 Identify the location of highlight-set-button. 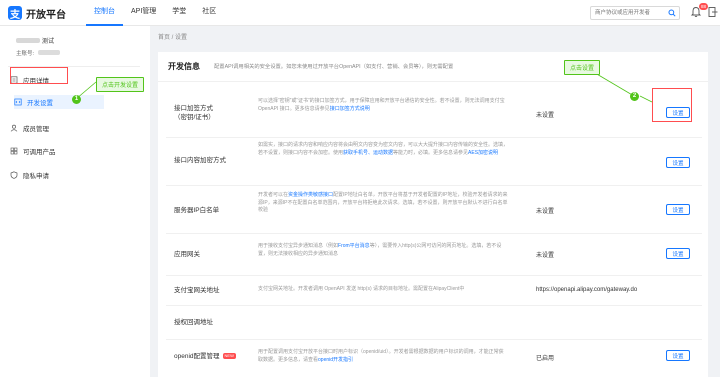
(672, 105).